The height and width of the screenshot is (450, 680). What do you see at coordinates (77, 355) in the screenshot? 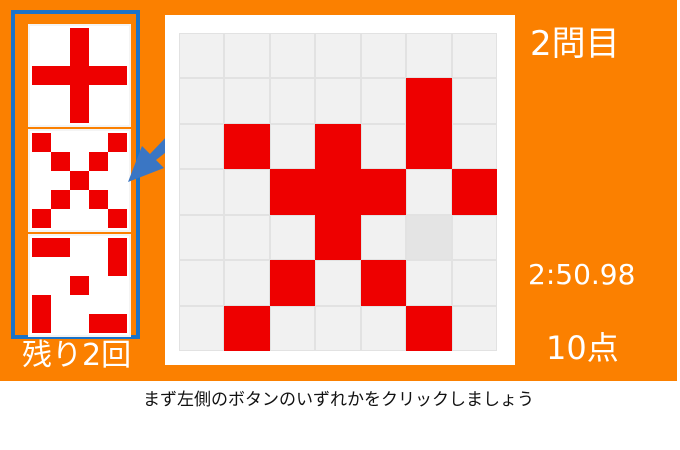
I see `remaining-count: 残り2回` at bounding box center [77, 355].